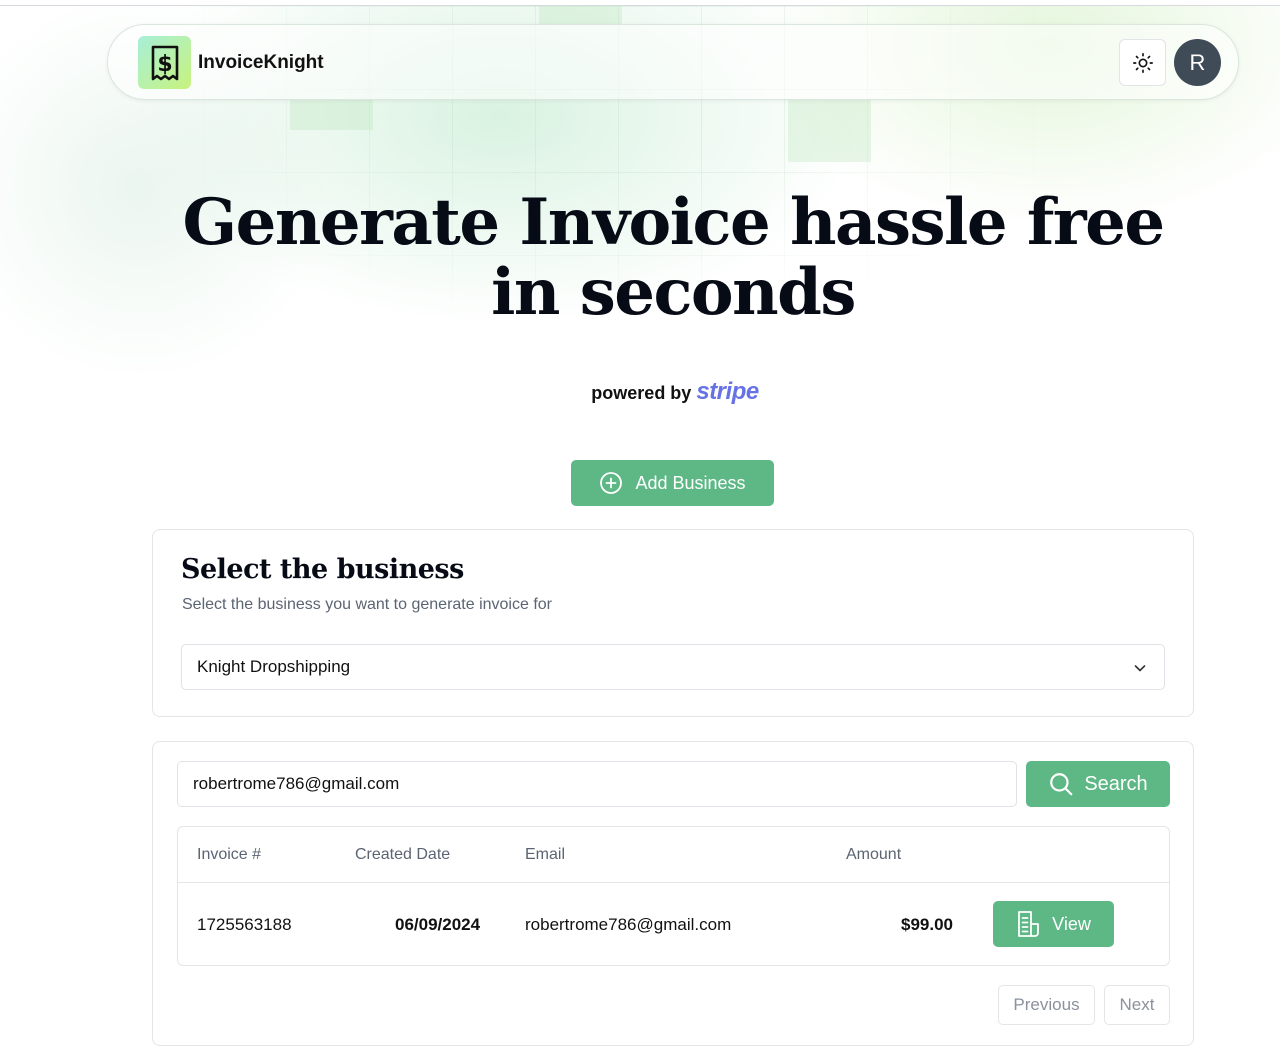 The width and height of the screenshot is (1280, 1047). I want to click on column-header-created-date: Created Date, so click(403, 854).